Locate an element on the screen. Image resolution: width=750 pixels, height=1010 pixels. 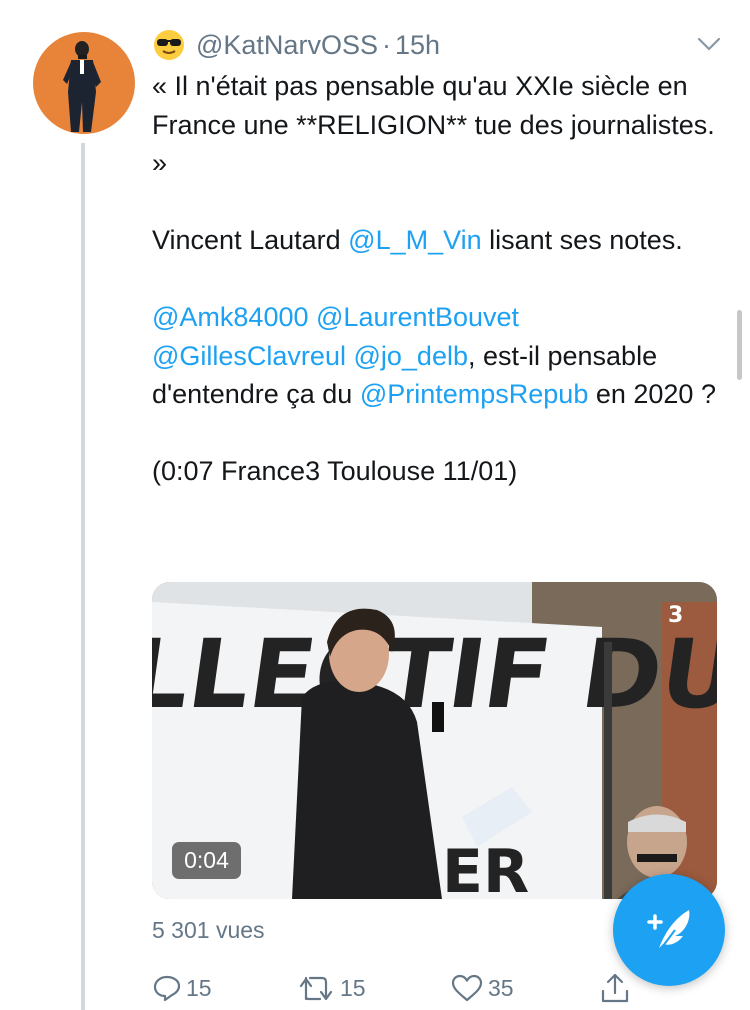
compose-feather-icon is located at coordinates (668, 932).